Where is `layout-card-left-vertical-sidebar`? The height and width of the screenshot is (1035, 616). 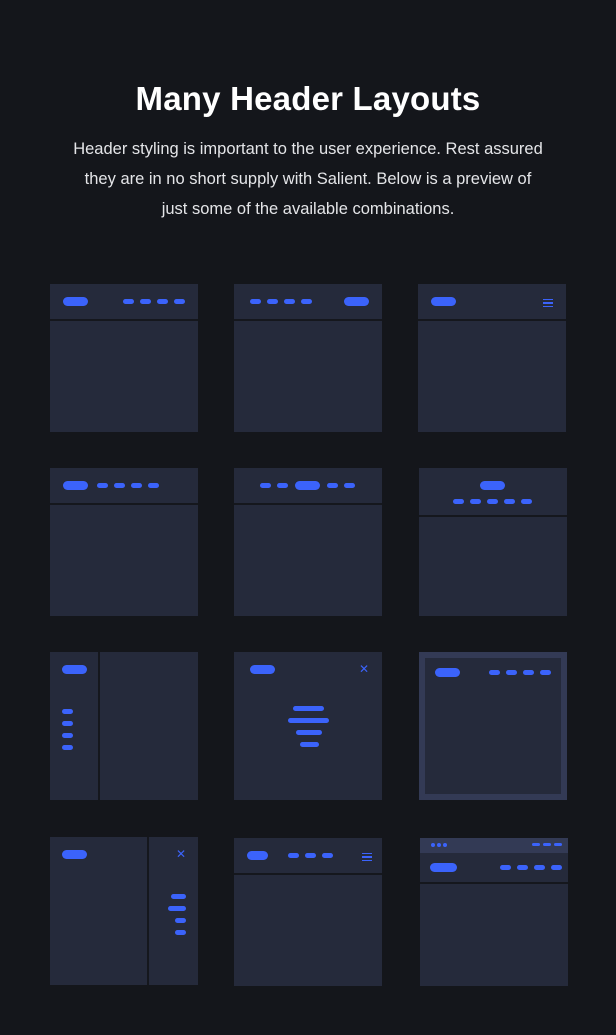 layout-card-left-vertical-sidebar is located at coordinates (124, 726).